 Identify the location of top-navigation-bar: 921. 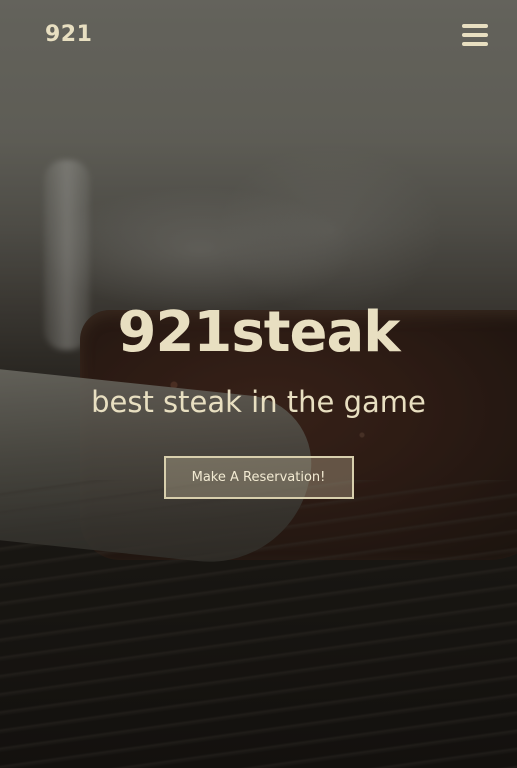
(258, 36).